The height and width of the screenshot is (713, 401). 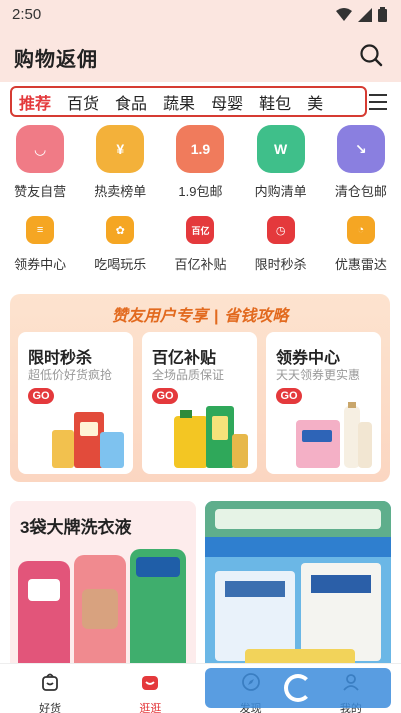 I want to click on cart-icon, so click(x=50, y=682).